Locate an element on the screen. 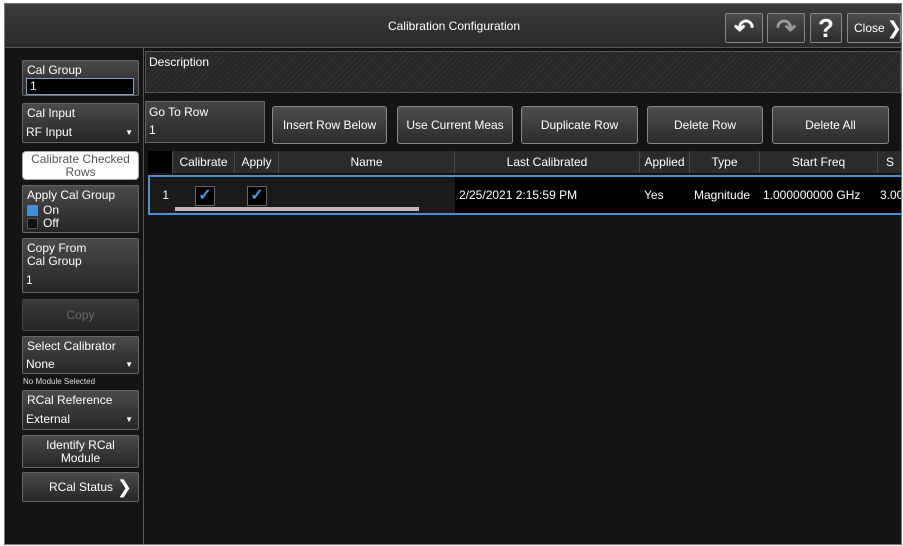 This screenshot has height=546, width=903. header-apply: Apply is located at coordinates (257, 162).